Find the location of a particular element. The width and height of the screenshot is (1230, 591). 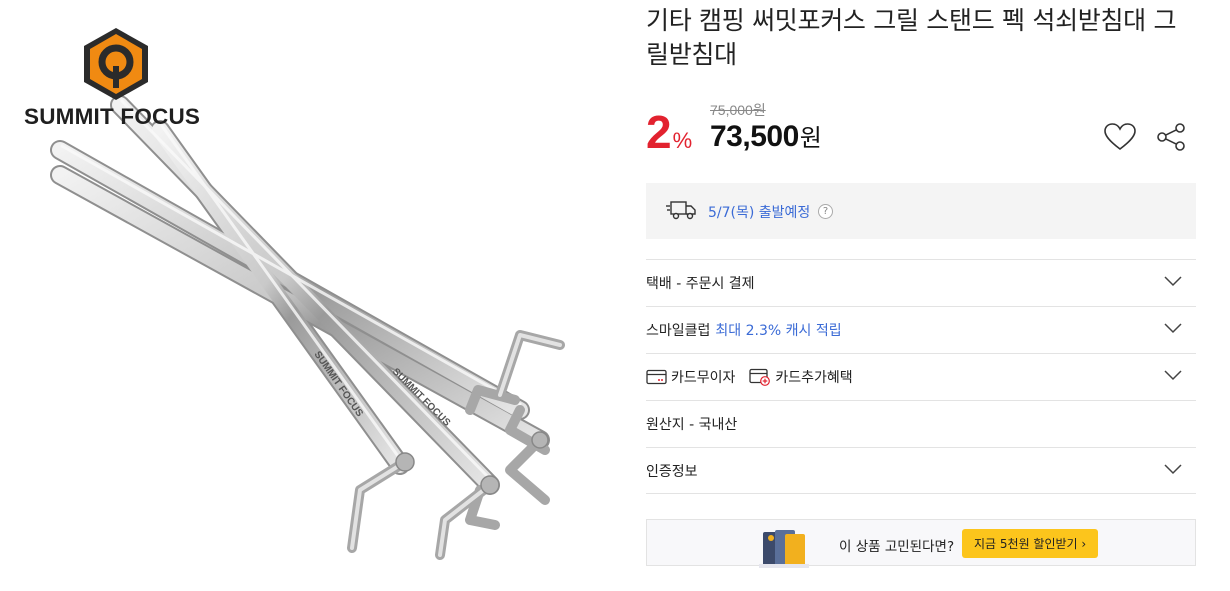

certification-row: 인증정보 is located at coordinates (921, 470).